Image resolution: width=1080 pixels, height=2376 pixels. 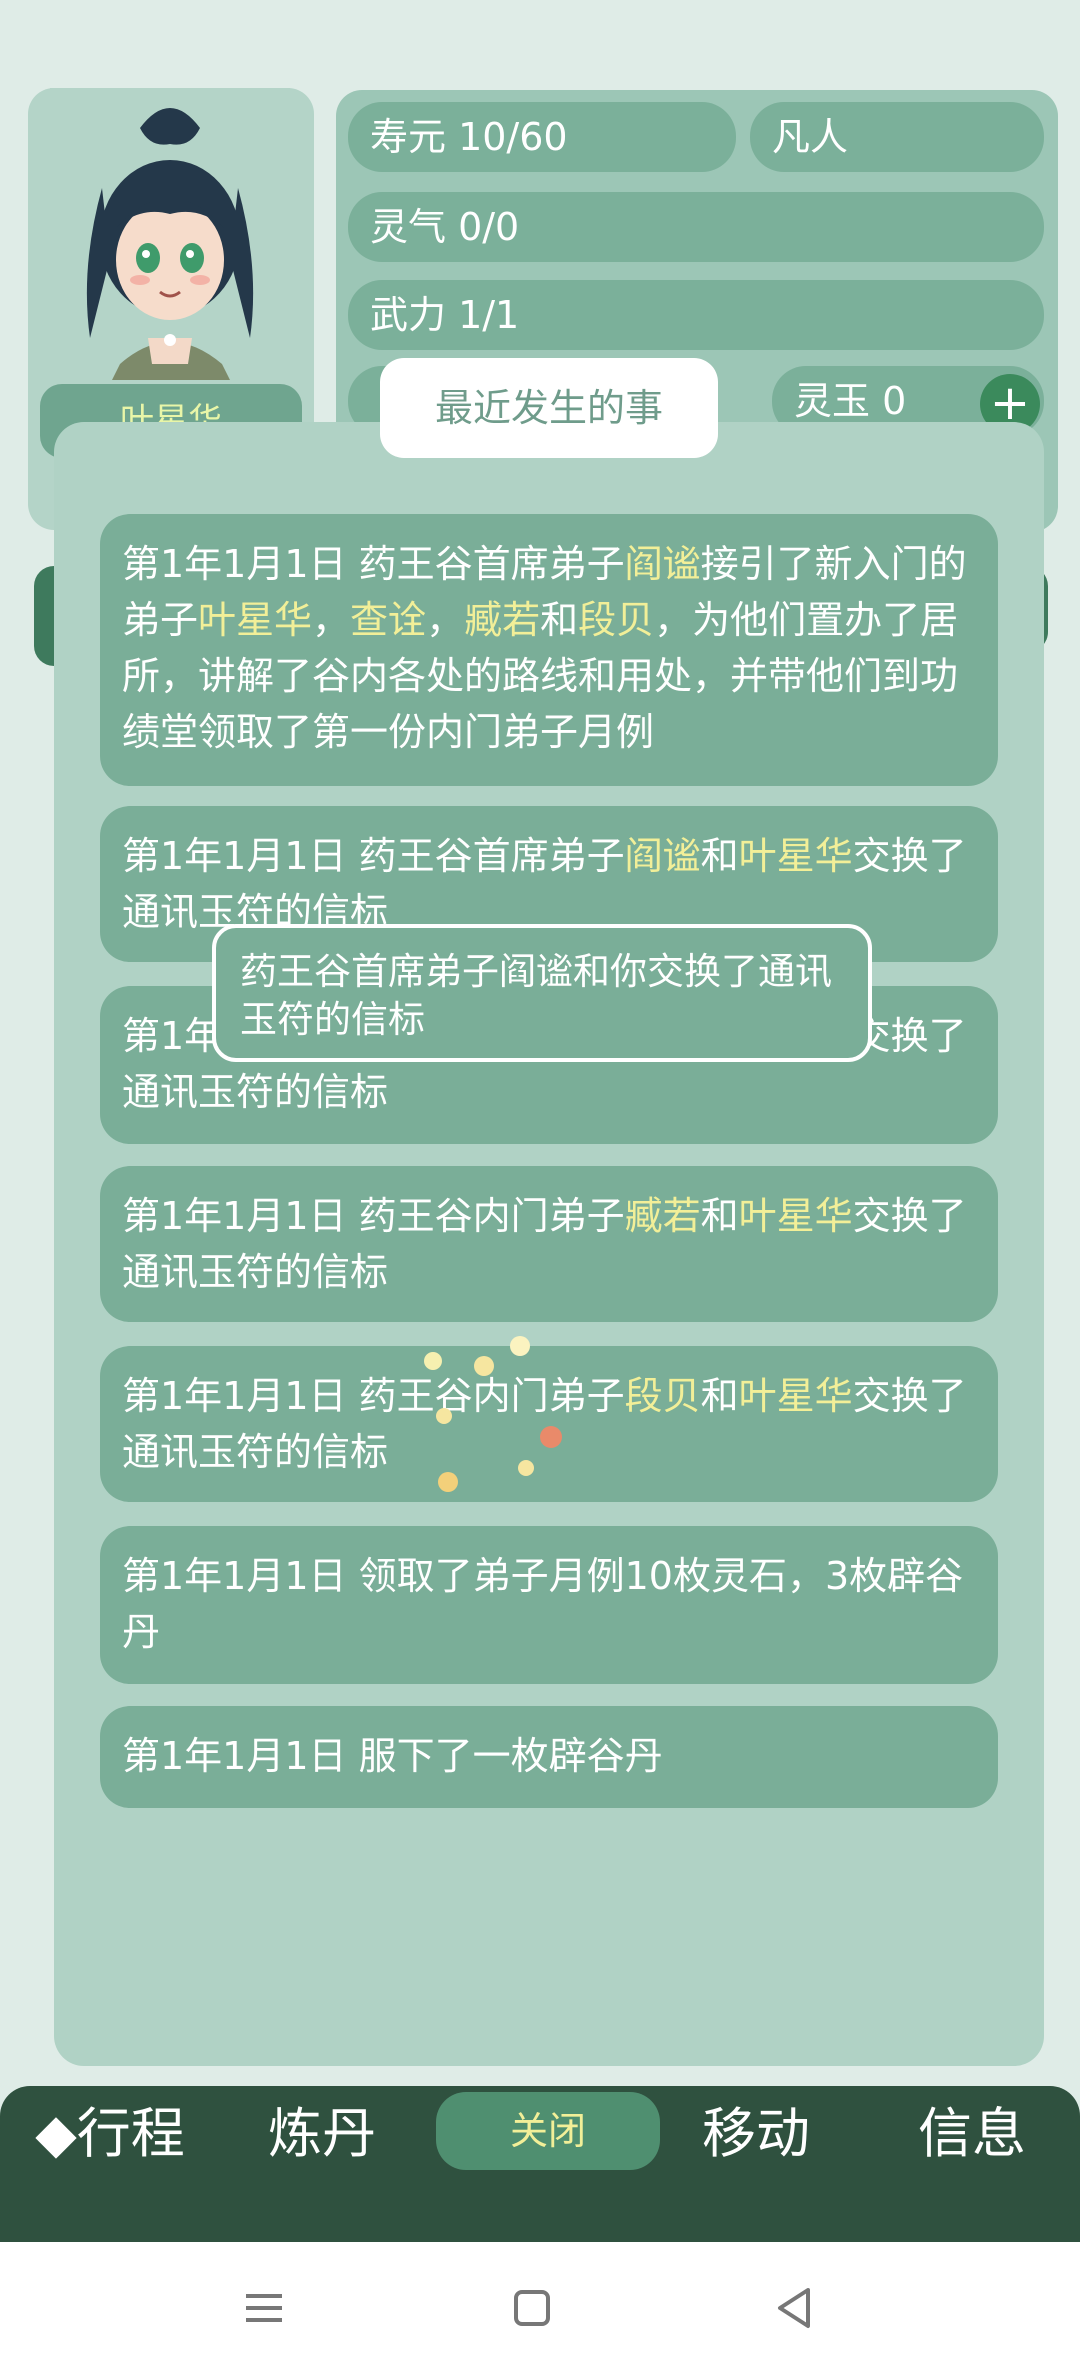 What do you see at coordinates (170, 234) in the screenshot?
I see `character-portrait` at bounding box center [170, 234].